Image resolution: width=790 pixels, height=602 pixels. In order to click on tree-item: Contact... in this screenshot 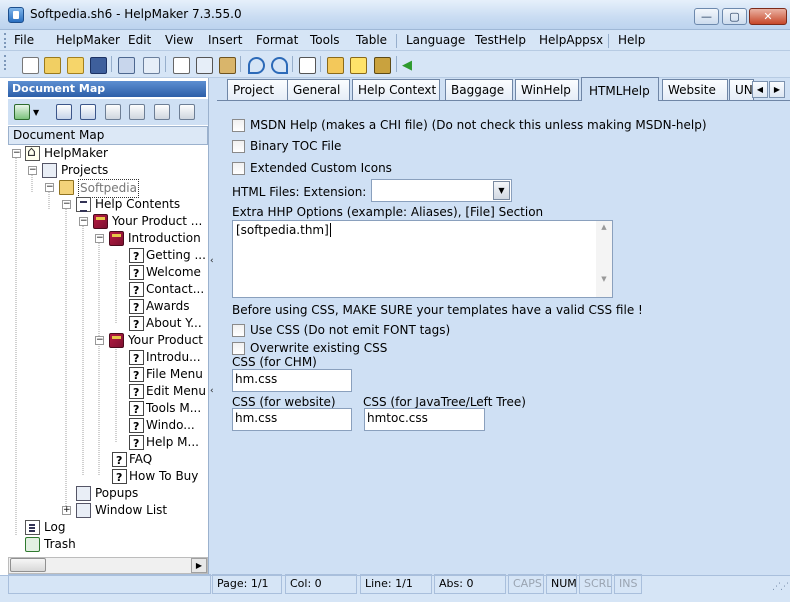, I will do `click(108, 290)`.